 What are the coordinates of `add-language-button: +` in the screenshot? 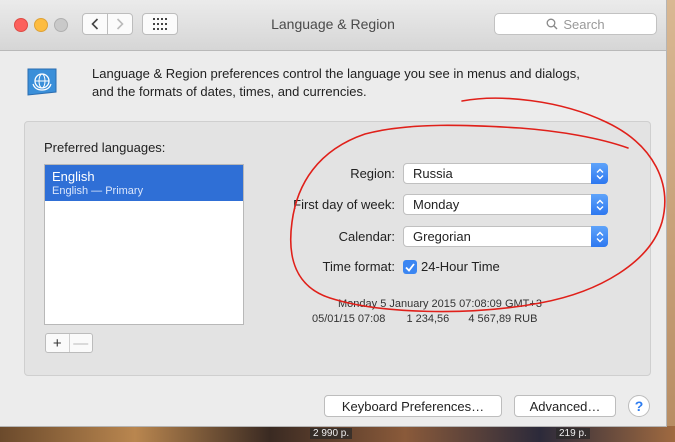 It's located at (58, 343).